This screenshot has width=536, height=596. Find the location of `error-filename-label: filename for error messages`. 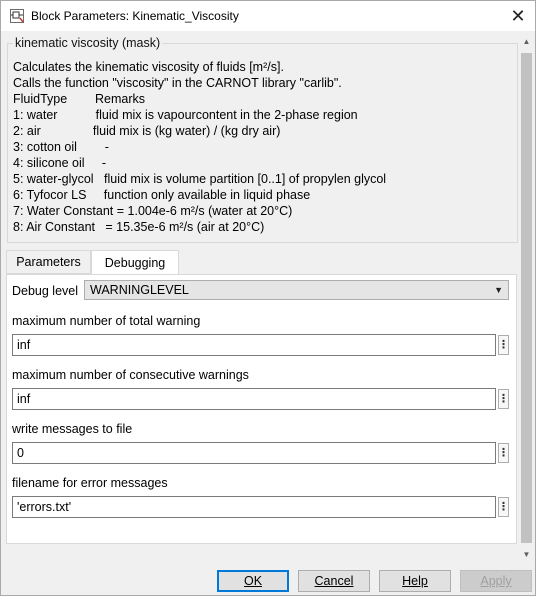

error-filename-label: filename for error messages is located at coordinates (90, 483).